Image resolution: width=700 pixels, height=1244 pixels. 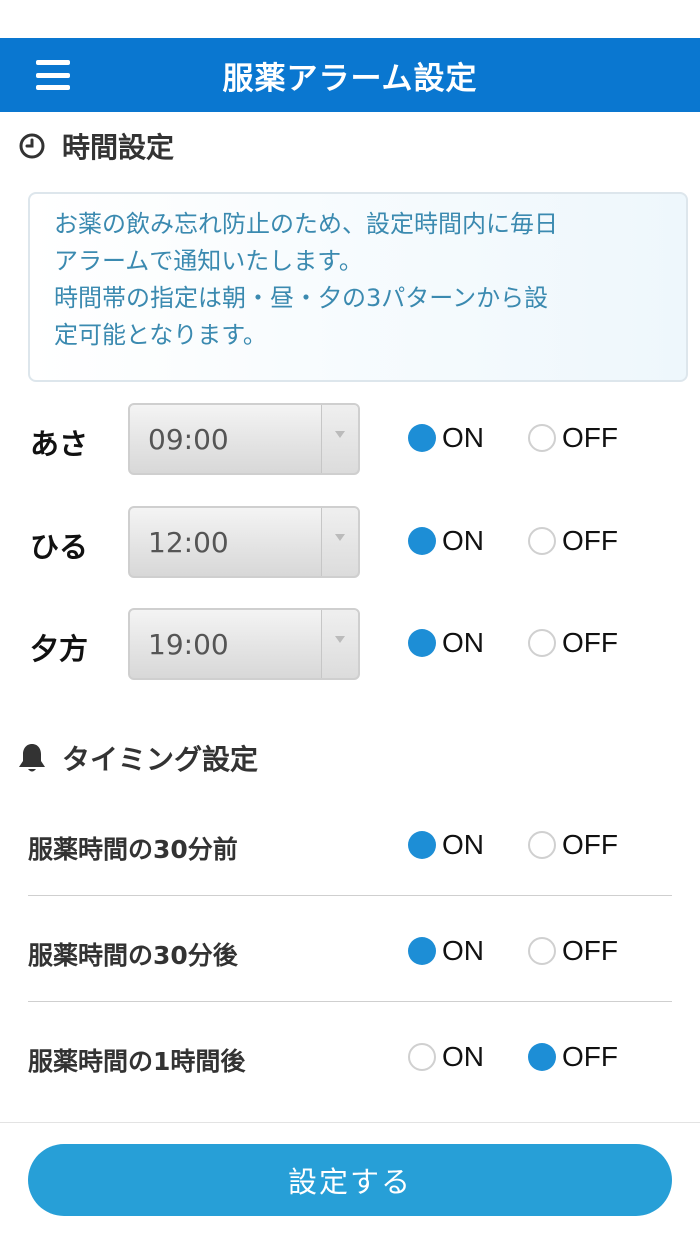 I want to click on noon-off-radio: OFF, so click(x=573, y=541).